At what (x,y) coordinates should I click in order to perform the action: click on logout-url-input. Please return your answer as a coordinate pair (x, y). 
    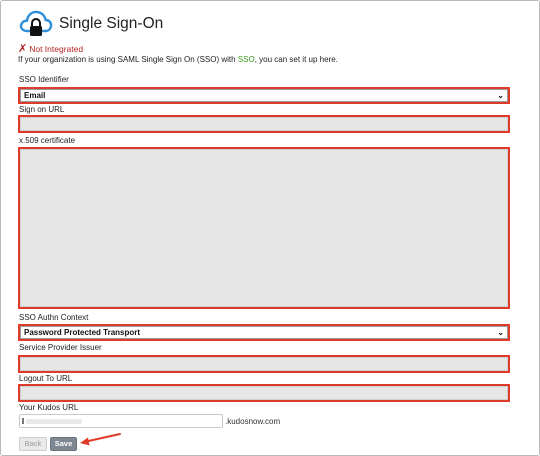
    Looking at the image, I should click on (264, 393).